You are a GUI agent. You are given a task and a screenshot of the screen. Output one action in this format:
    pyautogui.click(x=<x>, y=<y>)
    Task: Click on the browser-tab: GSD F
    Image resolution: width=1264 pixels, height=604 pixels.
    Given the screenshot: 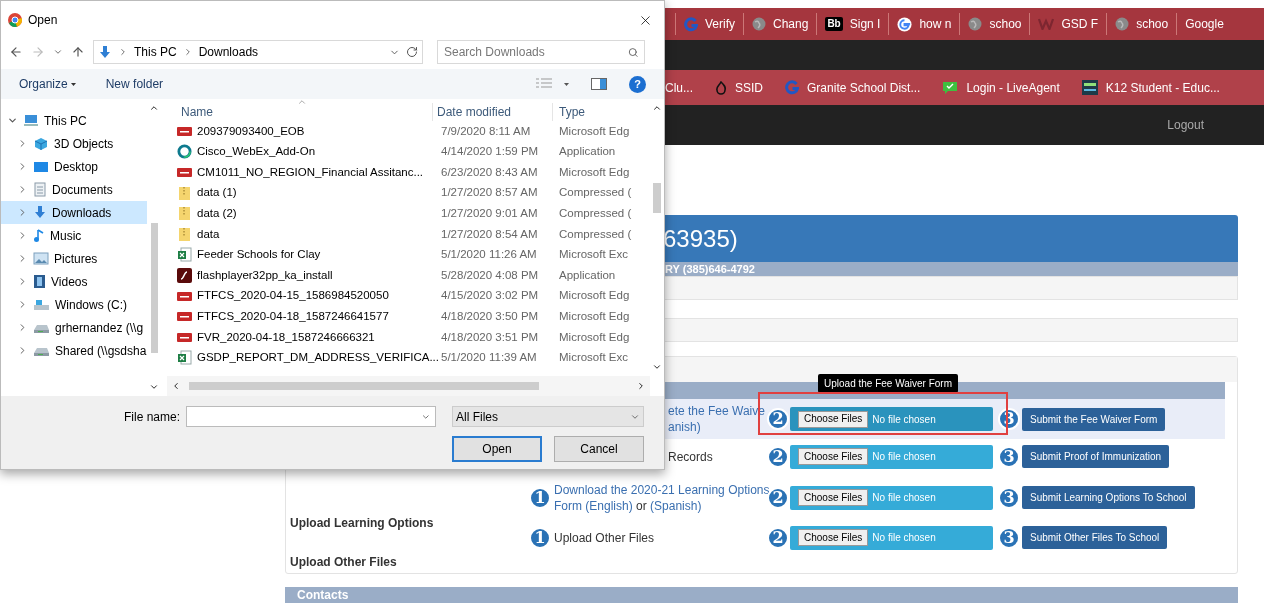 What is the action you would take?
    pyautogui.click(x=1068, y=24)
    